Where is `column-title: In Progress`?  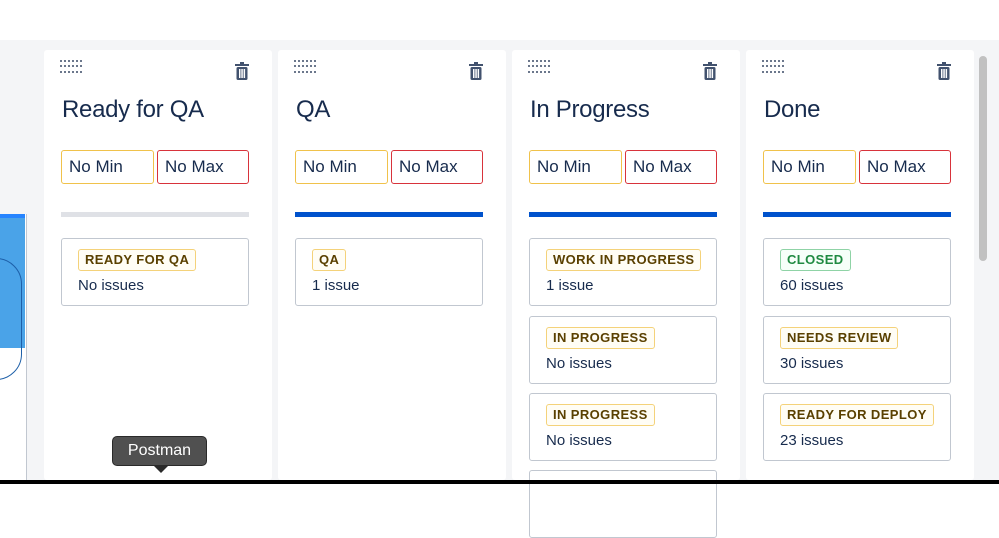 column-title: In Progress is located at coordinates (590, 109).